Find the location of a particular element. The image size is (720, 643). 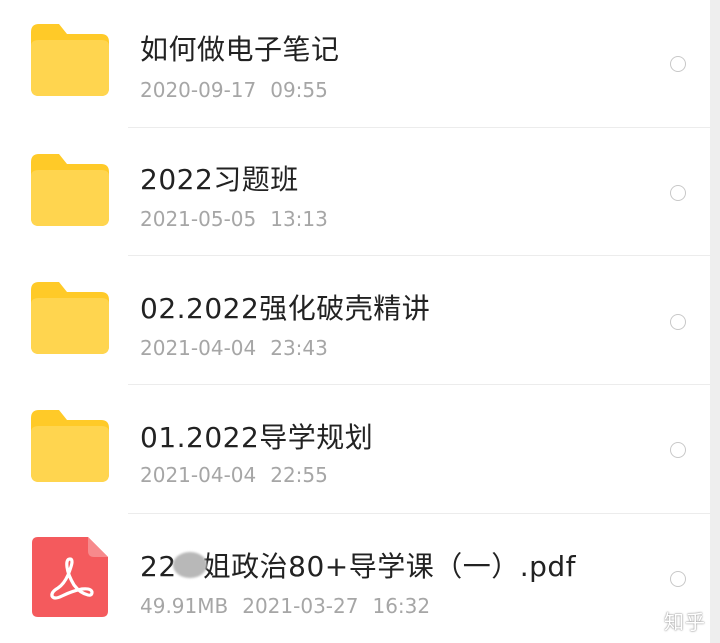

file-name-suffix: 姐政治80+导学课（一）.pdf is located at coordinates (389, 566).